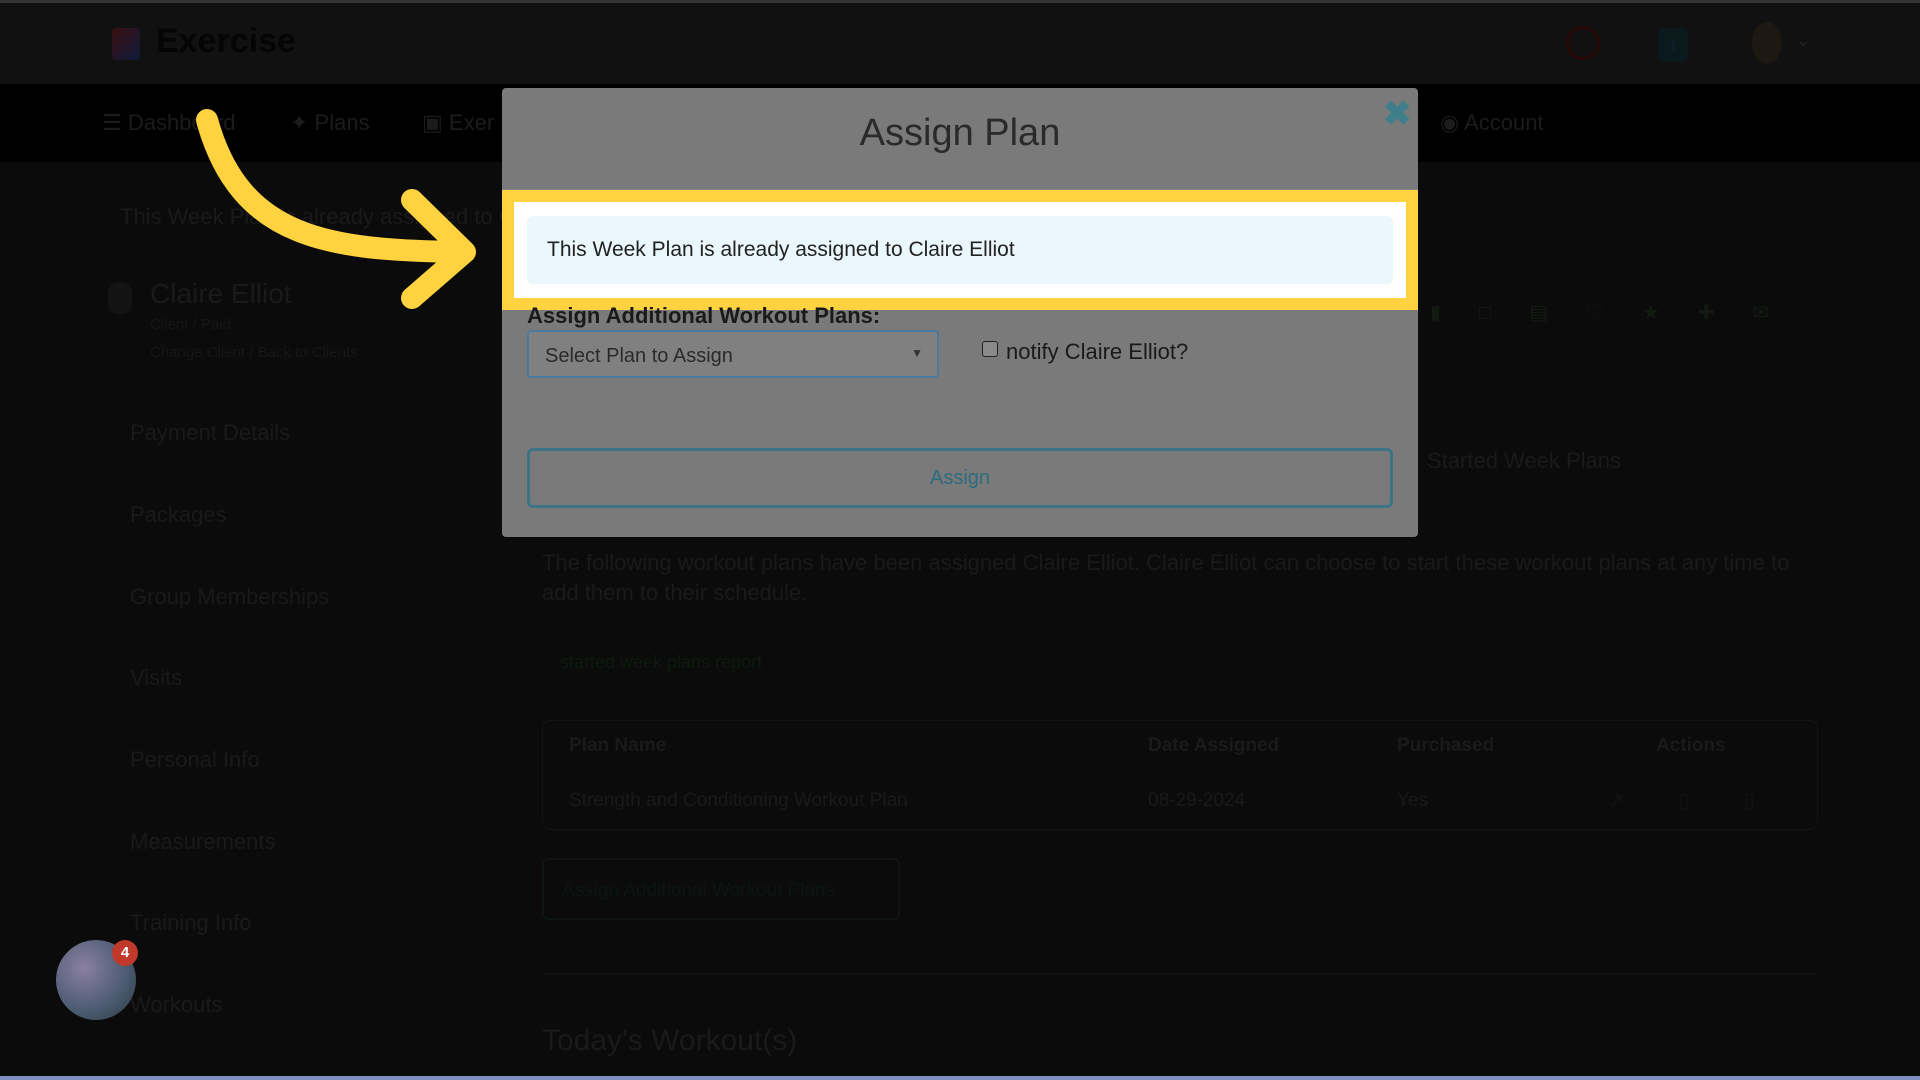 This screenshot has height=1080, width=1920. I want to click on row-action-icons: ↗▯▯, so click(1708, 800).